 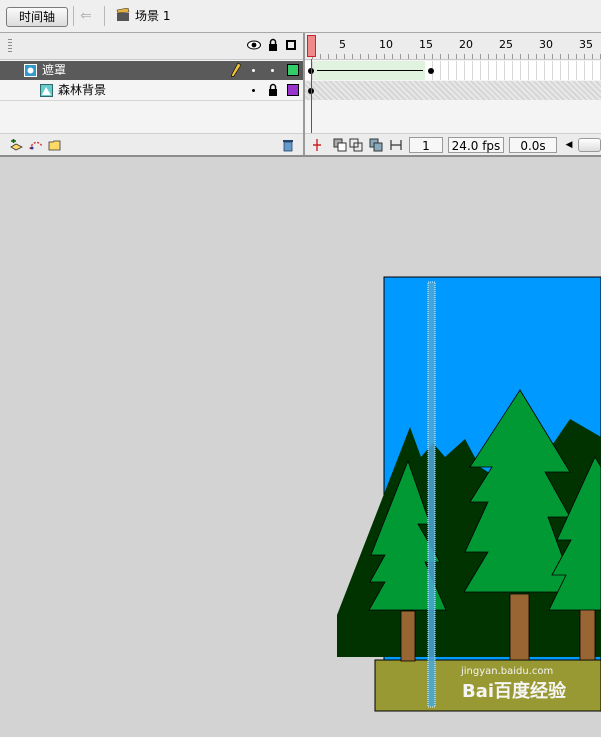 I want to click on layers-footer, so click(x=151, y=144).